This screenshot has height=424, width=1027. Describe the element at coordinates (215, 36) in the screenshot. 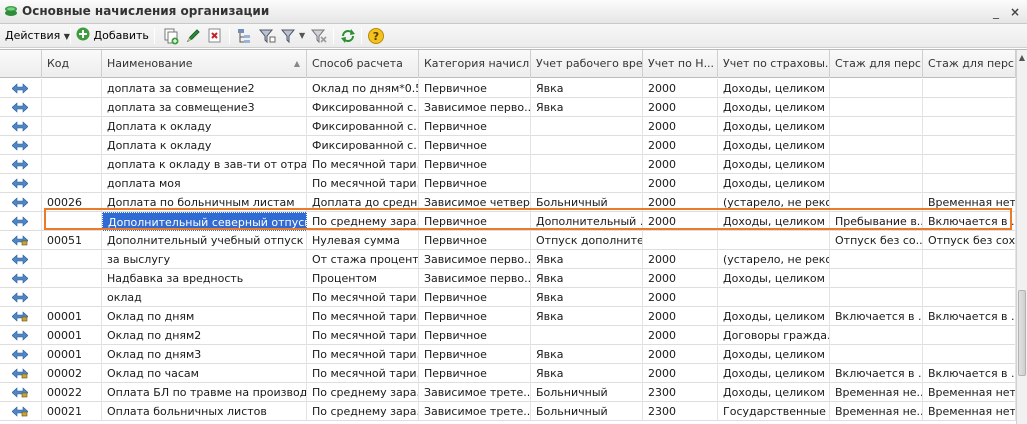

I see `delete-icon` at that location.